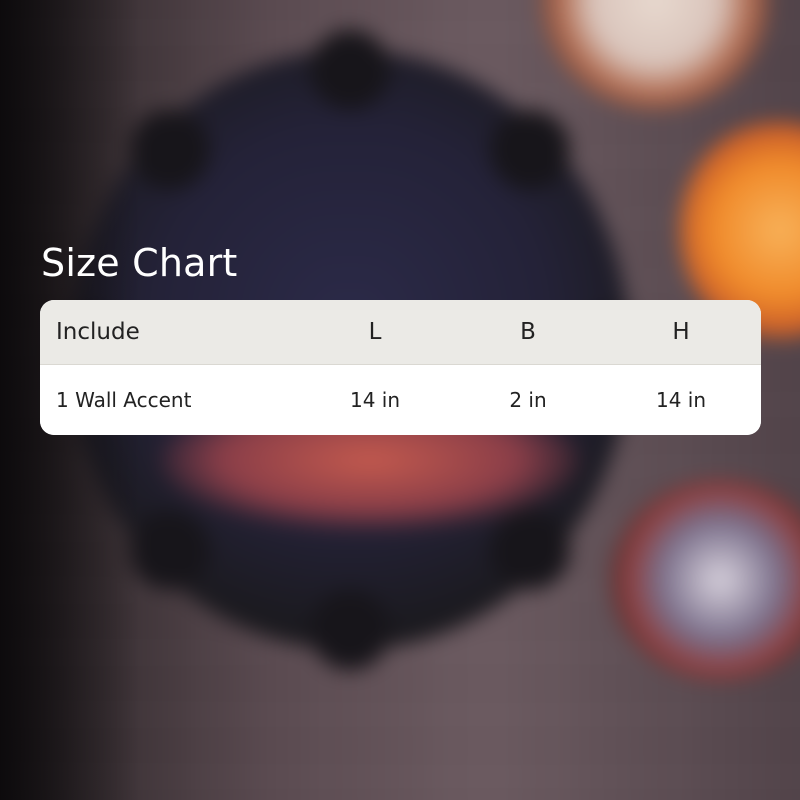 This screenshot has width=800, height=800. Describe the element at coordinates (400, 332) in the screenshot. I see `table-header-row: Include L B H` at that location.